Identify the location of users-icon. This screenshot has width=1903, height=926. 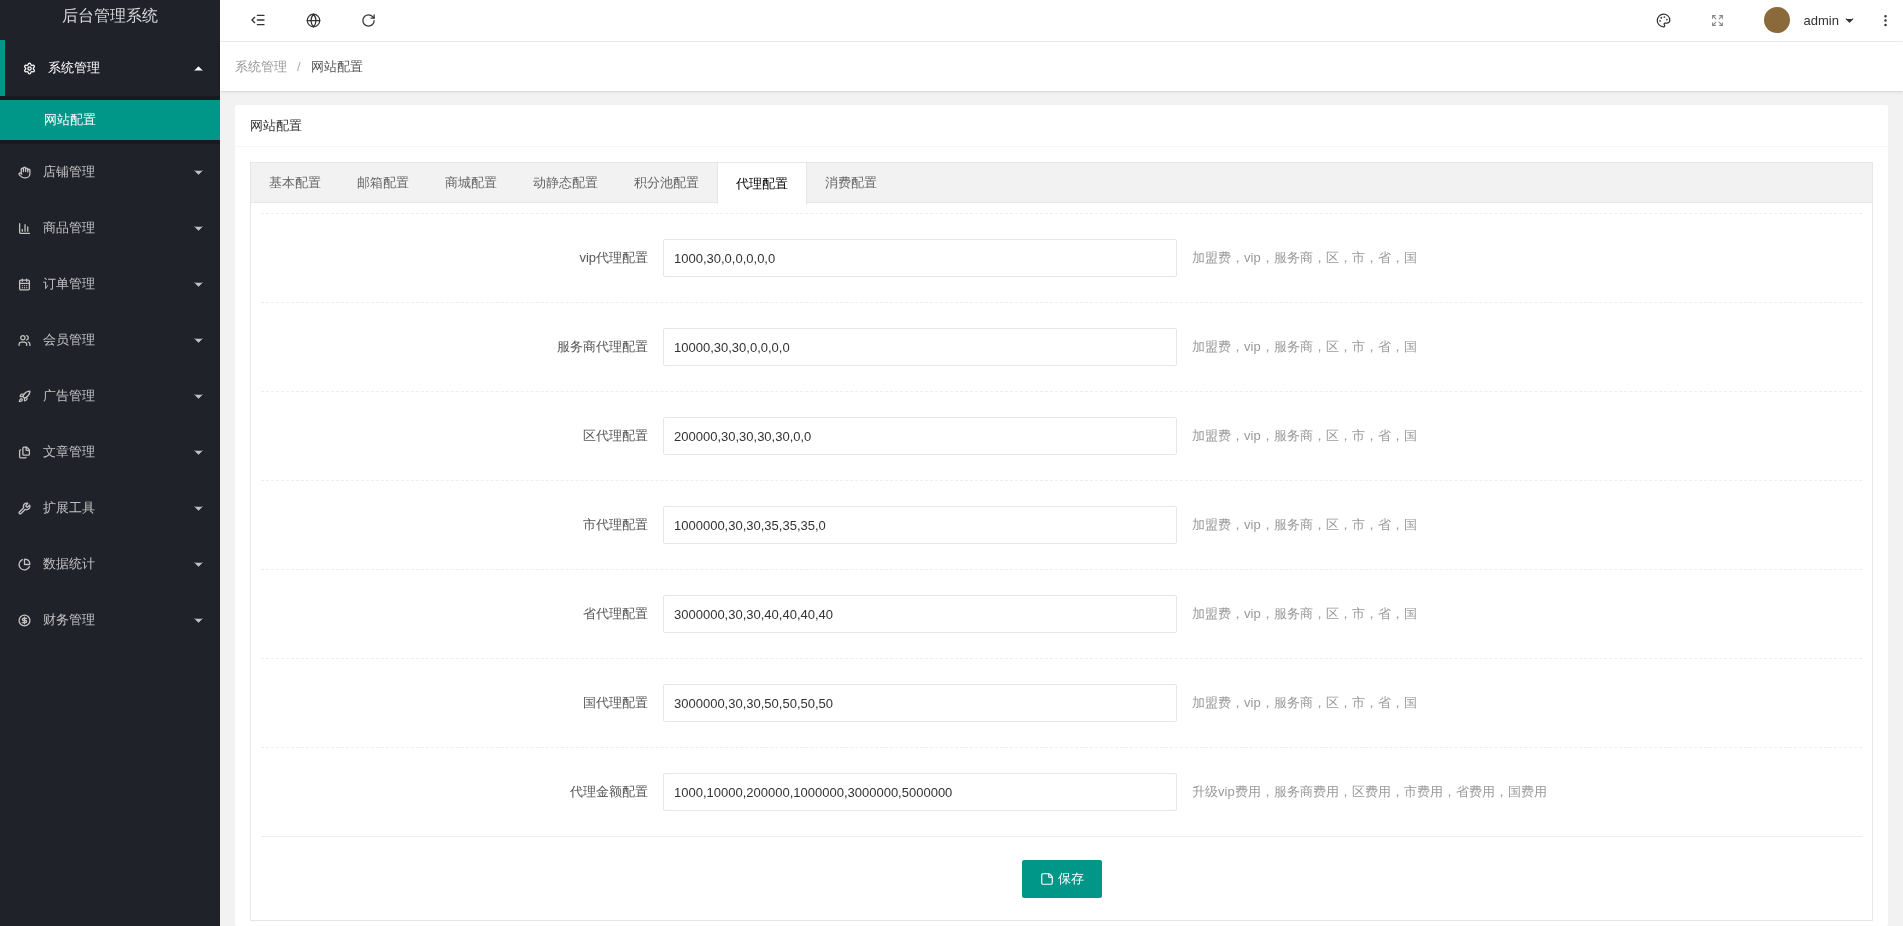
(24, 340).